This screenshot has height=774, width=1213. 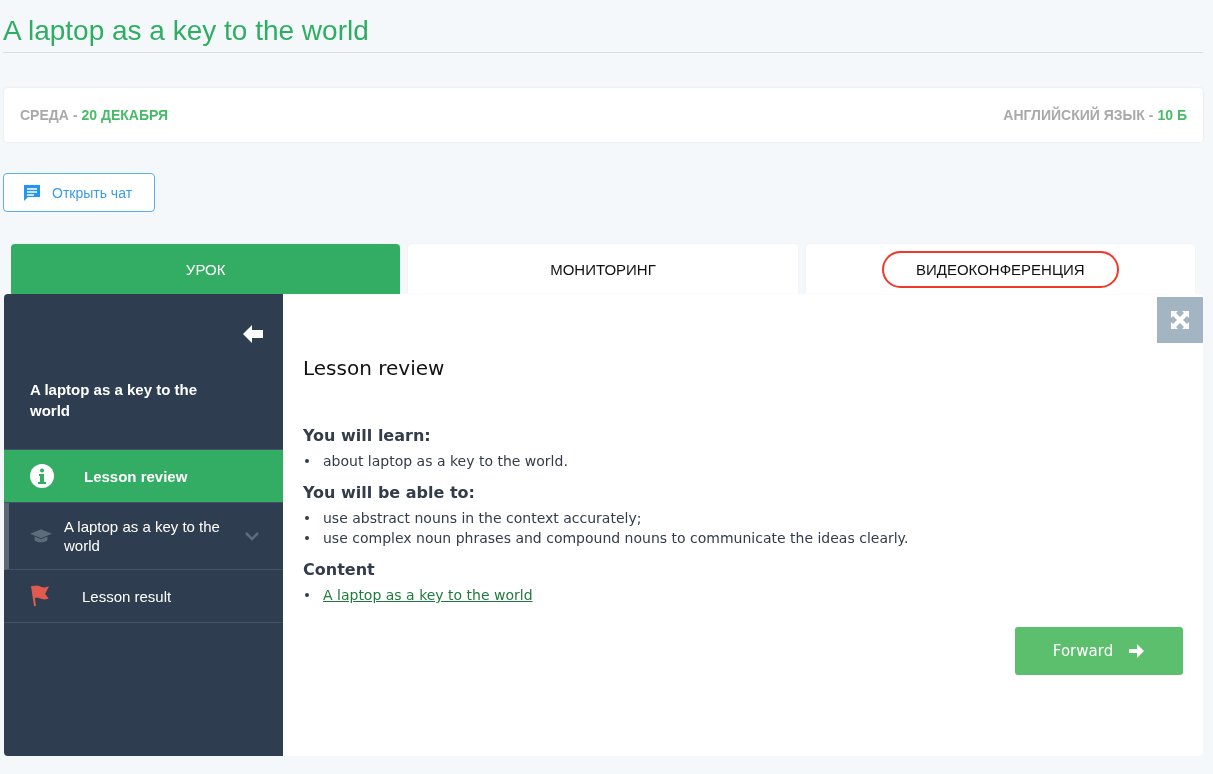 What do you see at coordinates (374, 368) in the screenshot?
I see `content-title: Lesson review` at bounding box center [374, 368].